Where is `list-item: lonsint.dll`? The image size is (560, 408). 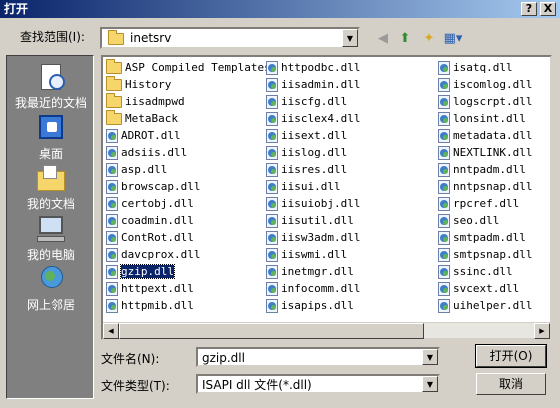
list-item: lonsint.dll is located at coordinates (484, 118).